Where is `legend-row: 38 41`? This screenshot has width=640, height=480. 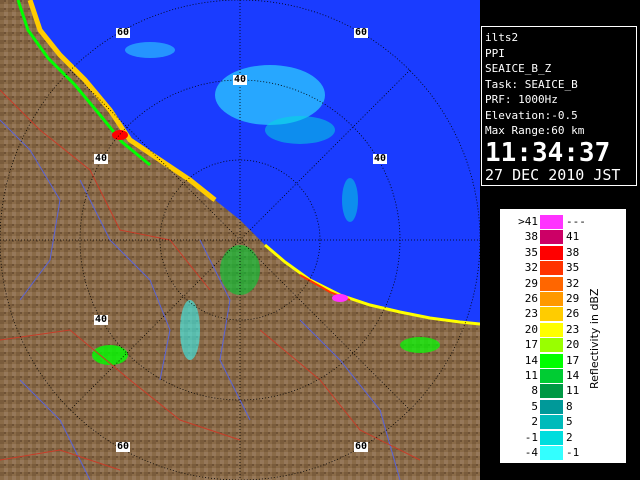
legend-row: 38 41 is located at coordinates (548, 237).